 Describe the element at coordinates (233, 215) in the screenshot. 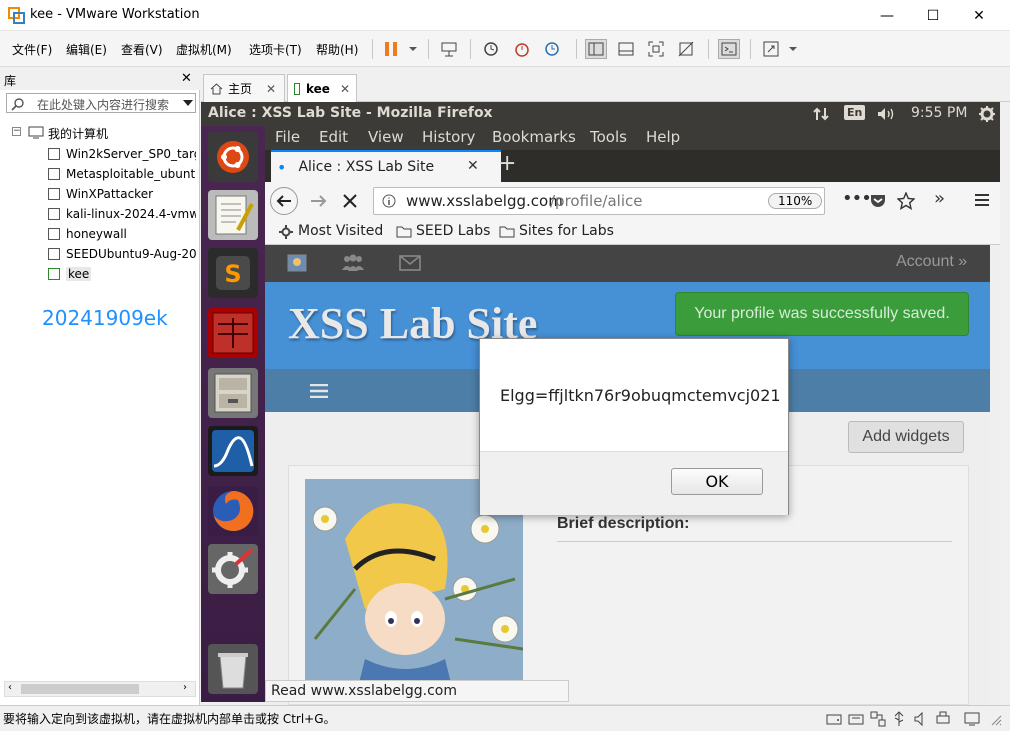

I see `text-editor-icon` at that location.